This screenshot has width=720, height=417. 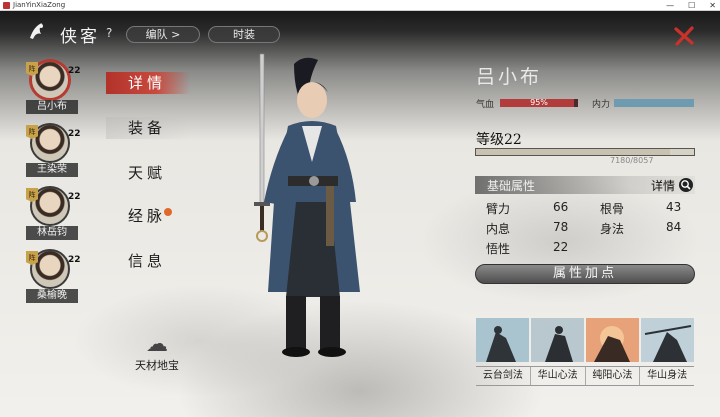 I want to click on menu-details: 详情, so click(x=148, y=83).